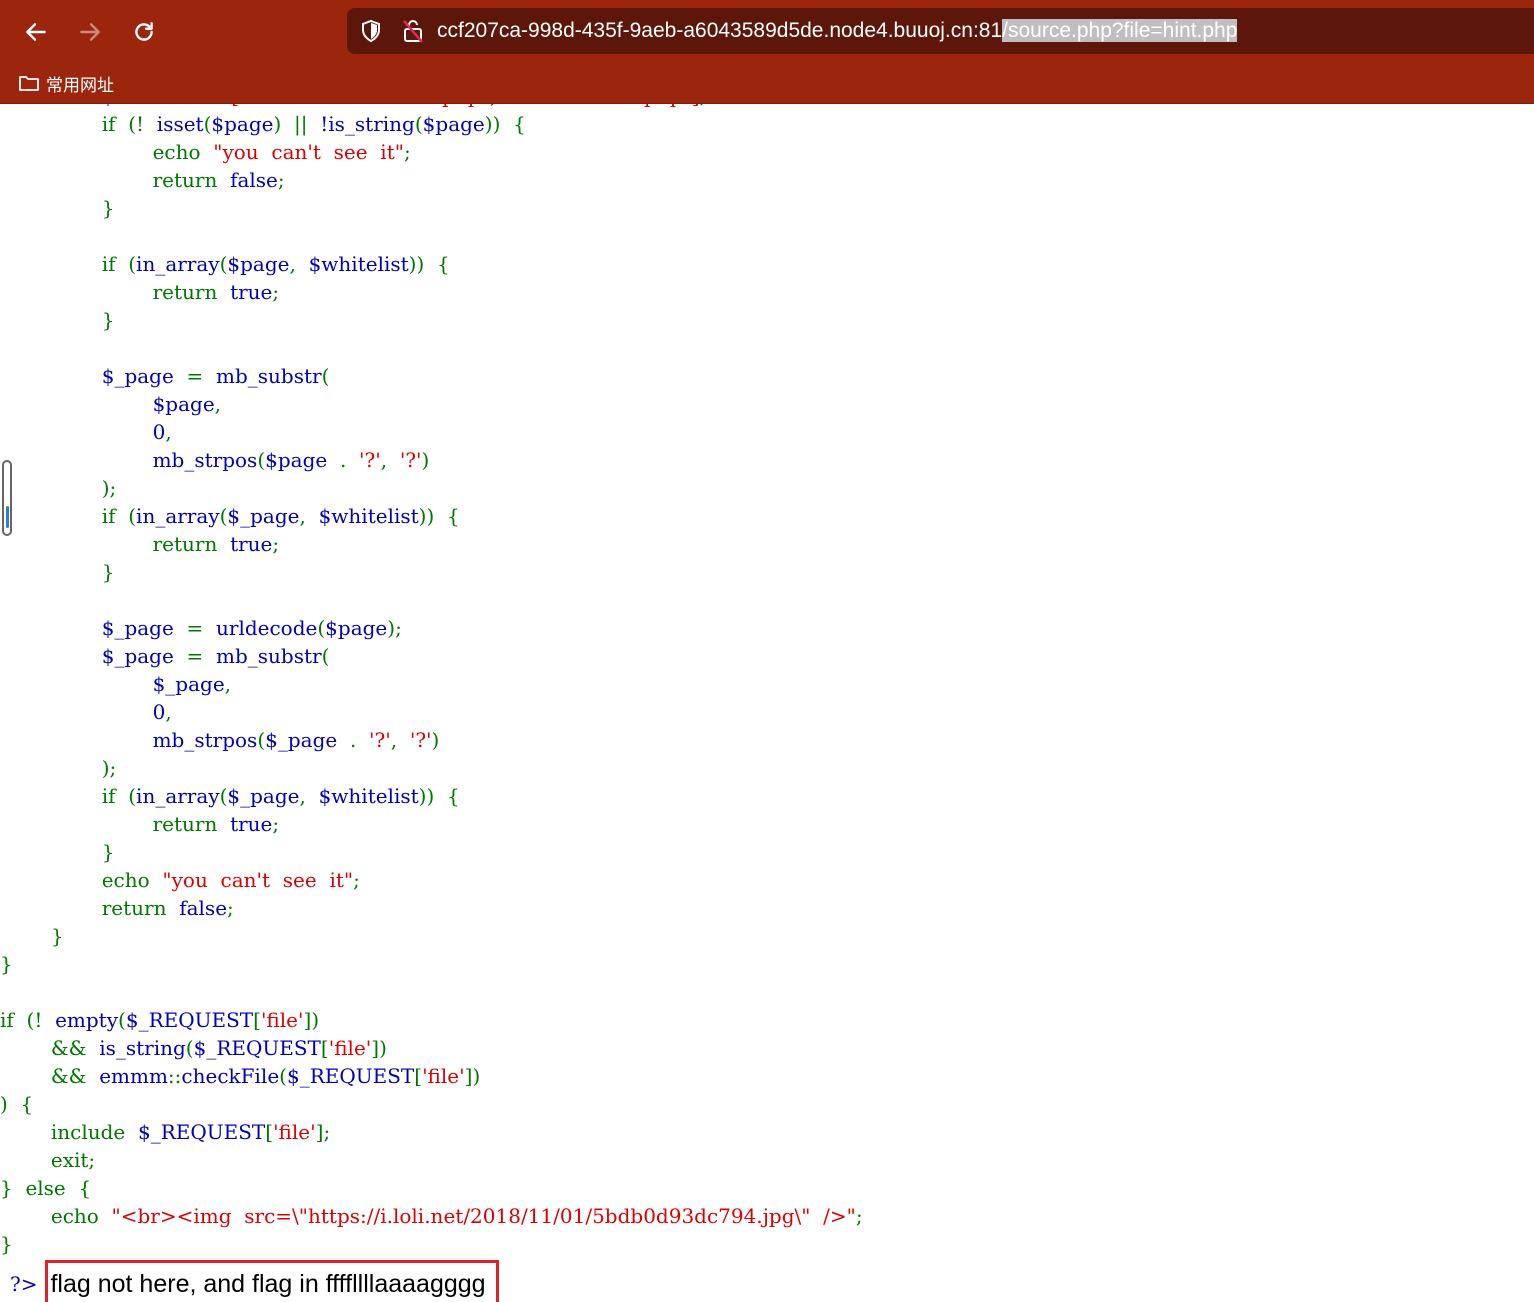  I want to click on bookmark-folder: 常用网址, so click(66, 83).